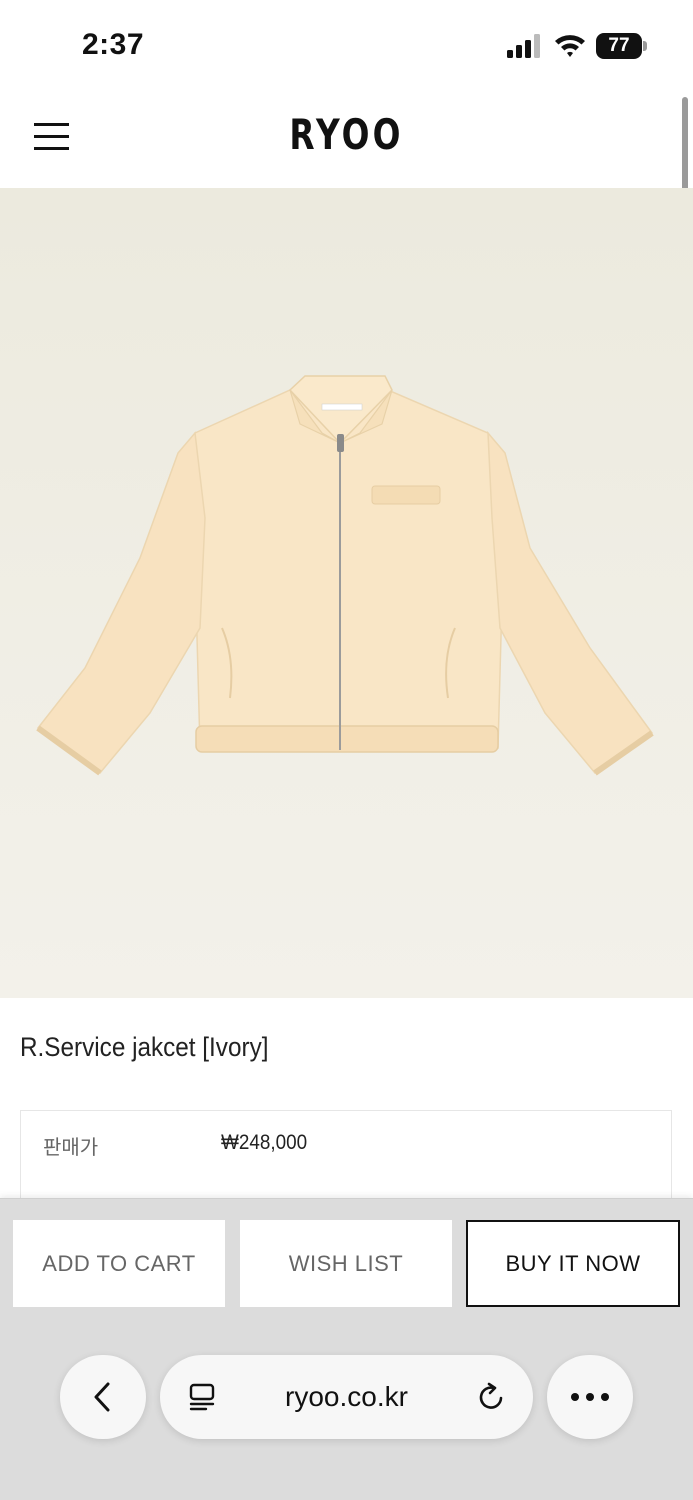 The height and width of the screenshot is (1500, 693). I want to click on status-bar: 2:37 77, so click(346, 46).